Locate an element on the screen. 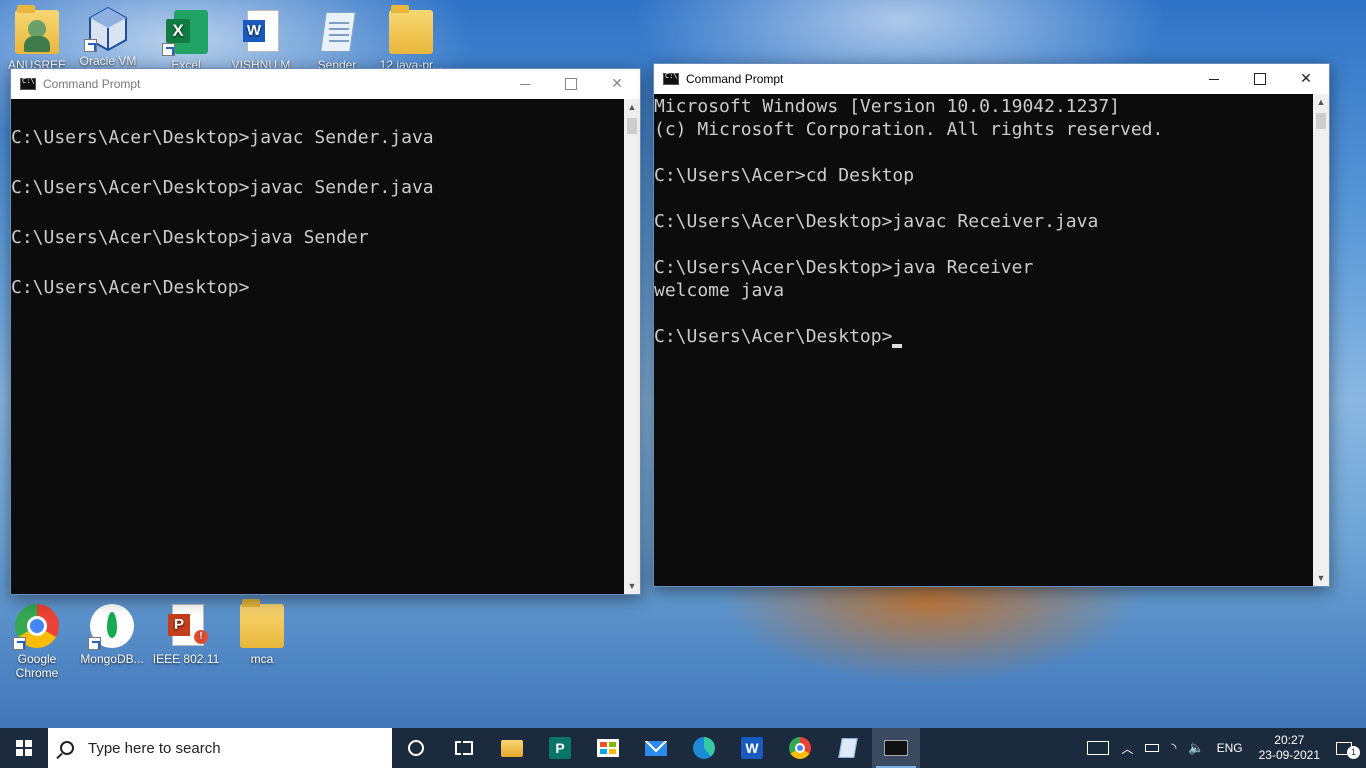  file-explorer-button is located at coordinates (512, 748).